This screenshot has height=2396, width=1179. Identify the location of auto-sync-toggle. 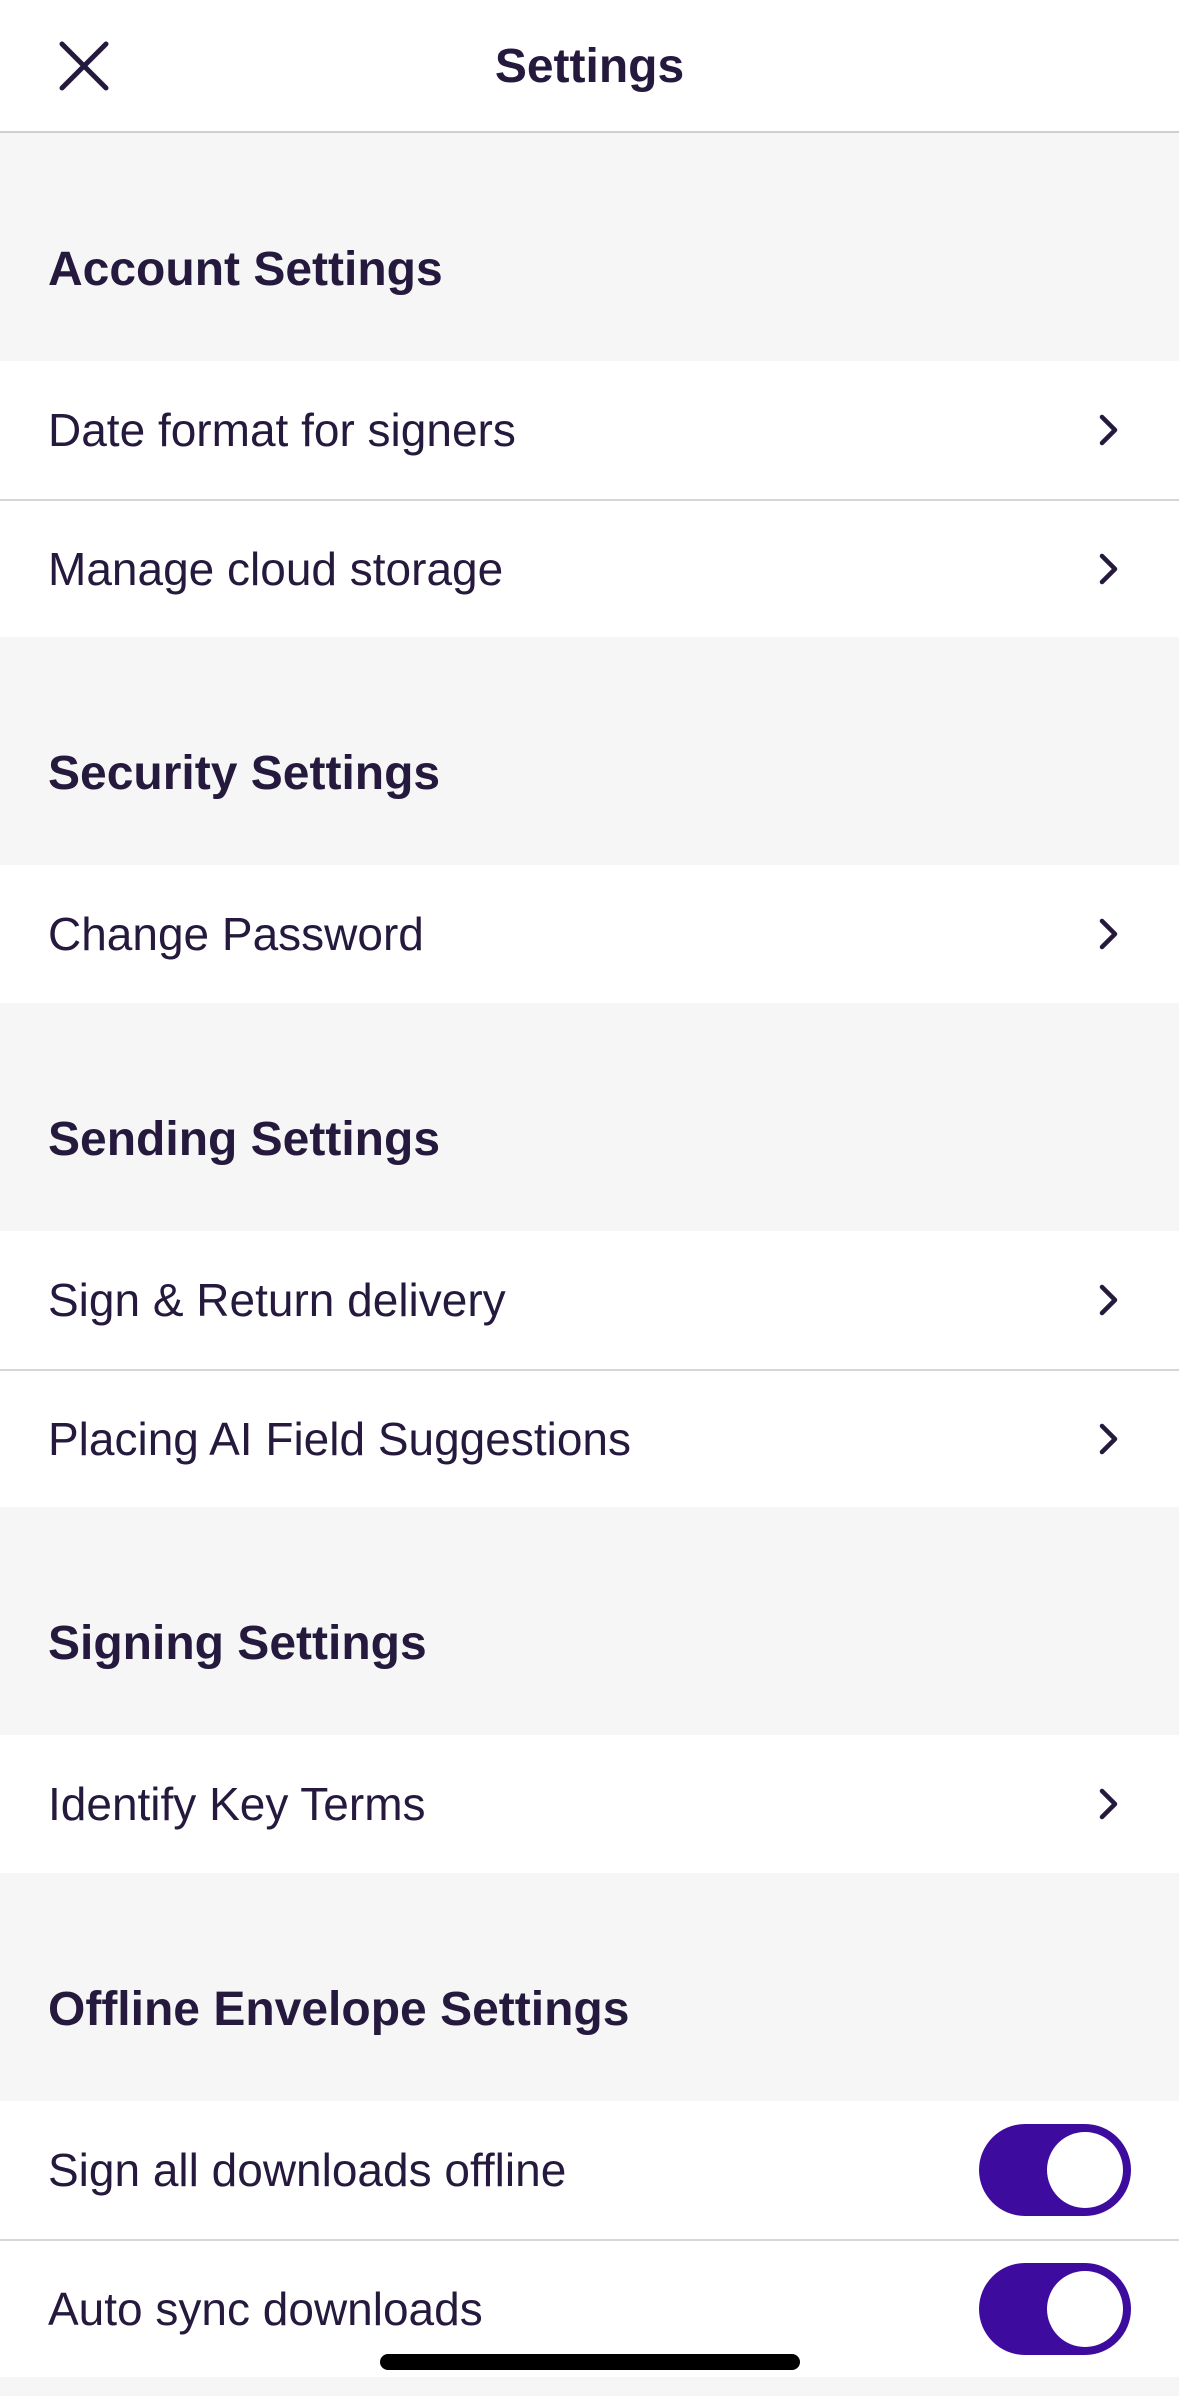
(1055, 2309).